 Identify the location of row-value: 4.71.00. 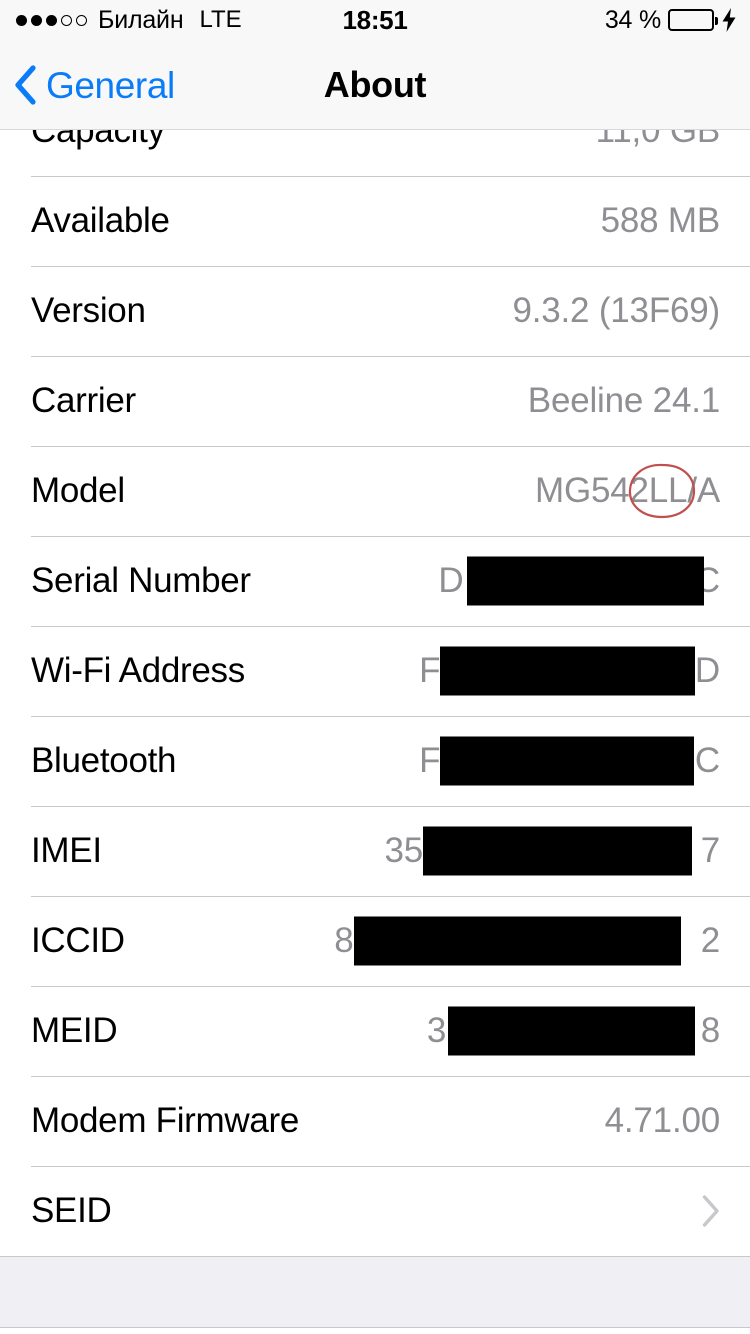
(662, 1120).